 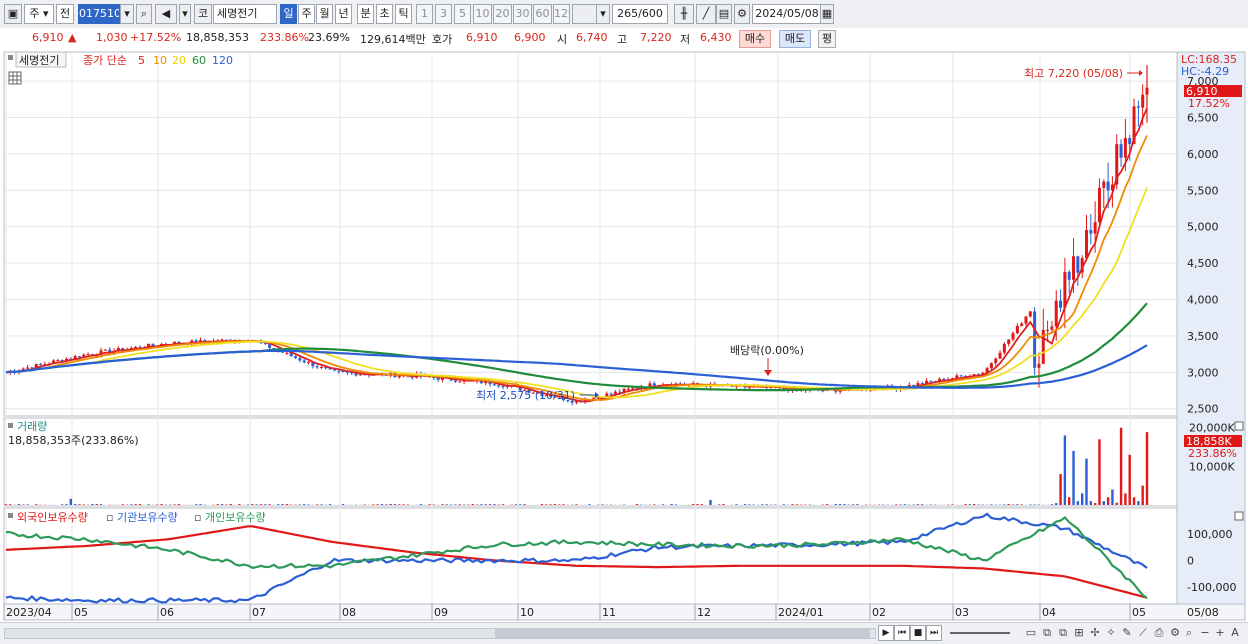 What do you see at coordinates (443, 14) in the screenshot?
I see `interval-3: 3` at bounding box center [443, 14].